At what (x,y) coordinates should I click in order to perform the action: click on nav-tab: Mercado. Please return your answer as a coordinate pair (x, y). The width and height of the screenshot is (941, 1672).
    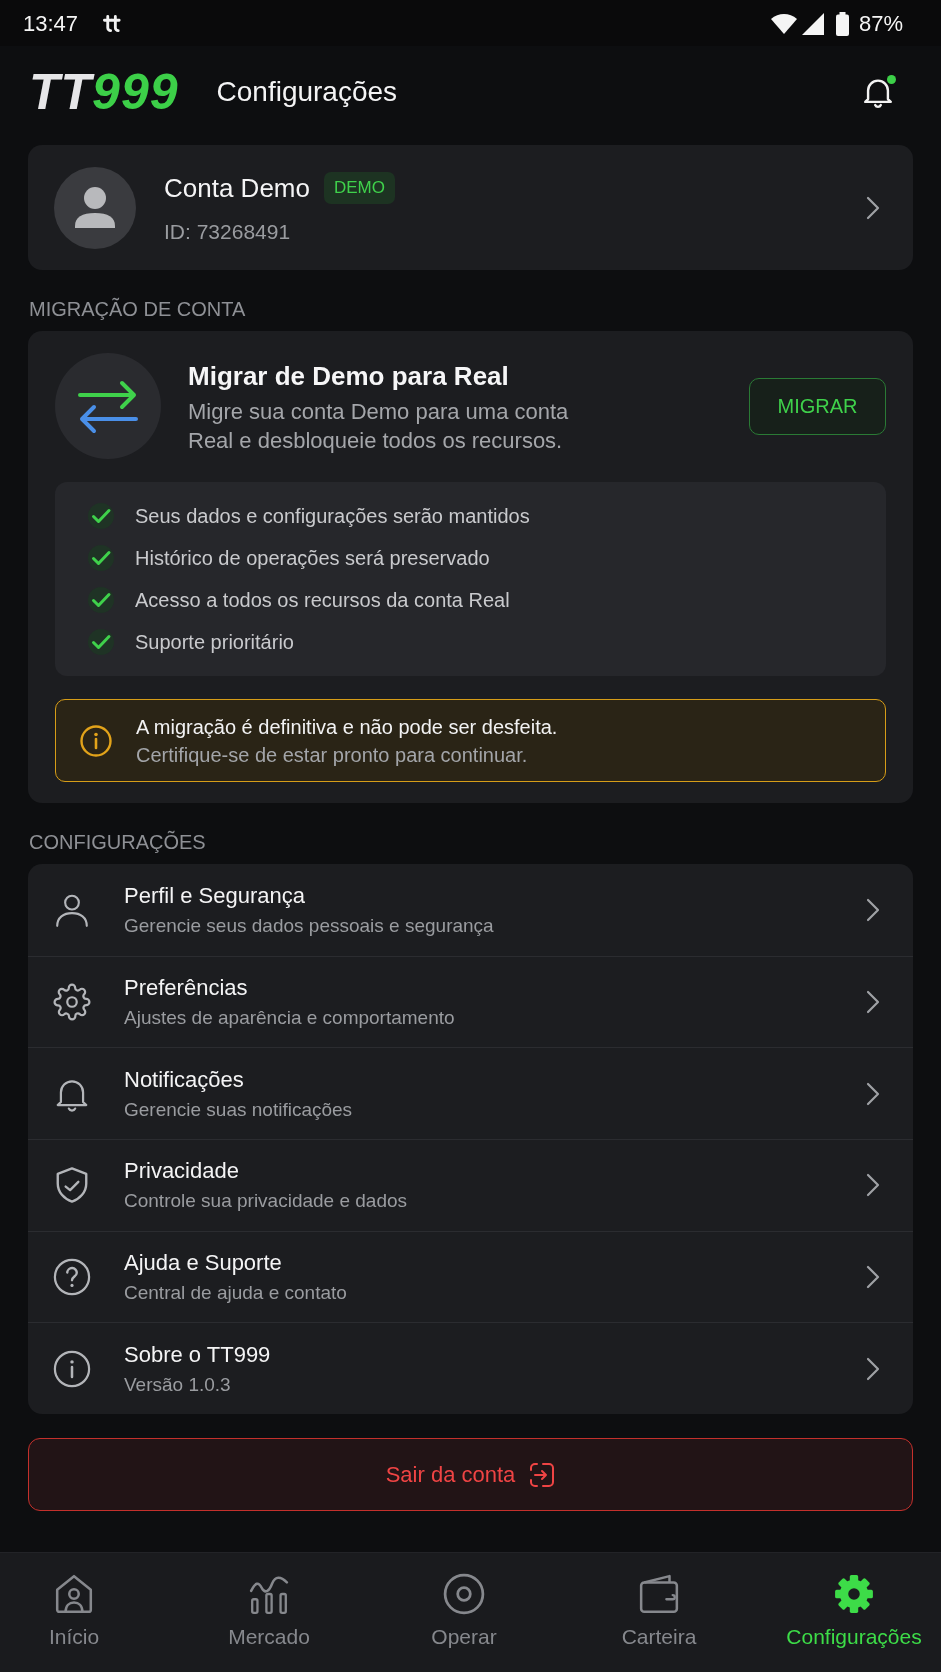
    Looking at the image, I should click on (269, 1612).